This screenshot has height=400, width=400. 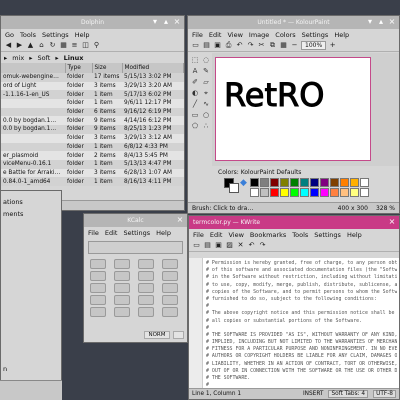 What do you see at coordinates (92, 112) in the screenshot?
I see `table-row: folder 6 items 9/16/12 6:19 PM` at bounding box center [92, 112].